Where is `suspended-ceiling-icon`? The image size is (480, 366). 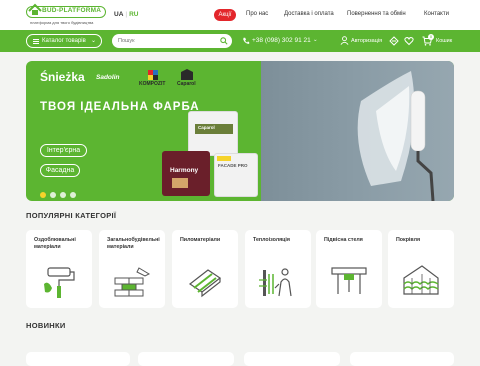
suspended-ceiling-icon is located at coordinates (349, 280).